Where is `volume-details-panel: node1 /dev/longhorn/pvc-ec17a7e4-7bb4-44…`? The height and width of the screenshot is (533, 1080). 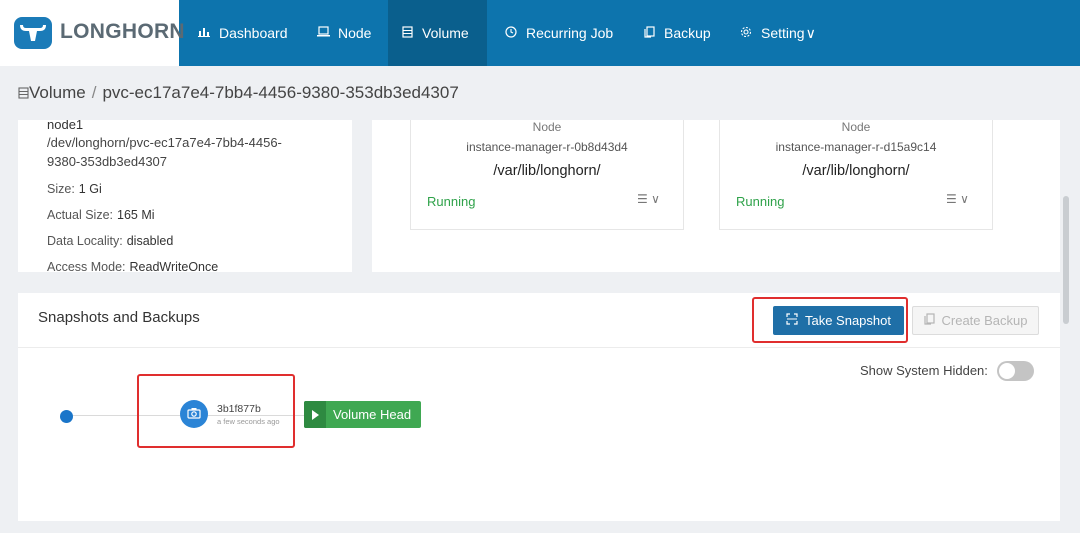
volume-details-panel: node1 /dev/longhorn/pvc-ec17a7e4-7bb4-44… is located at coordinates (185, 196).